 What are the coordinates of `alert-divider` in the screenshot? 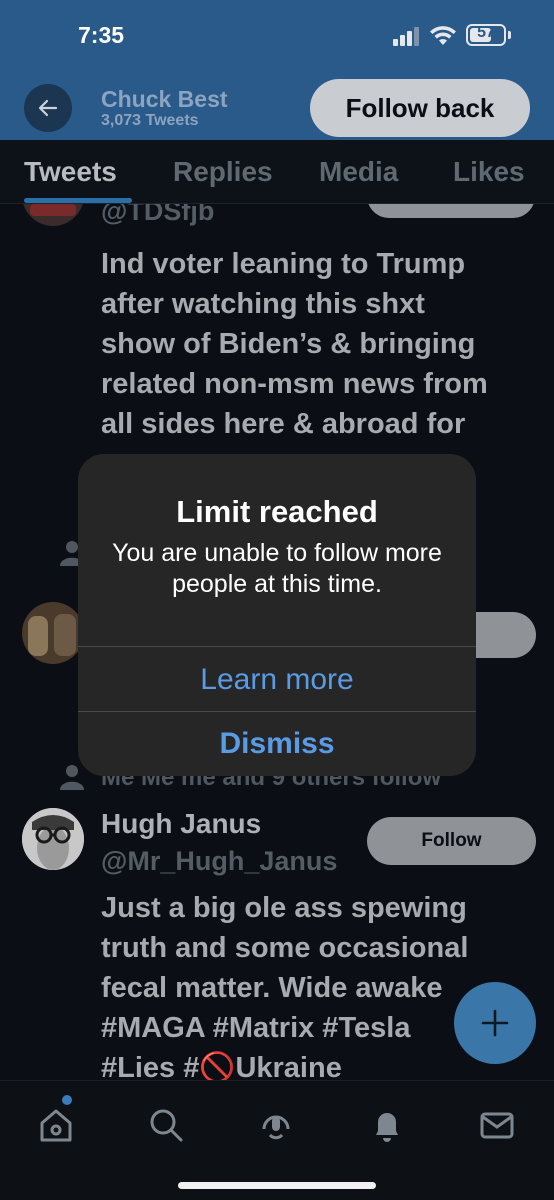 It's located at (277, 646).